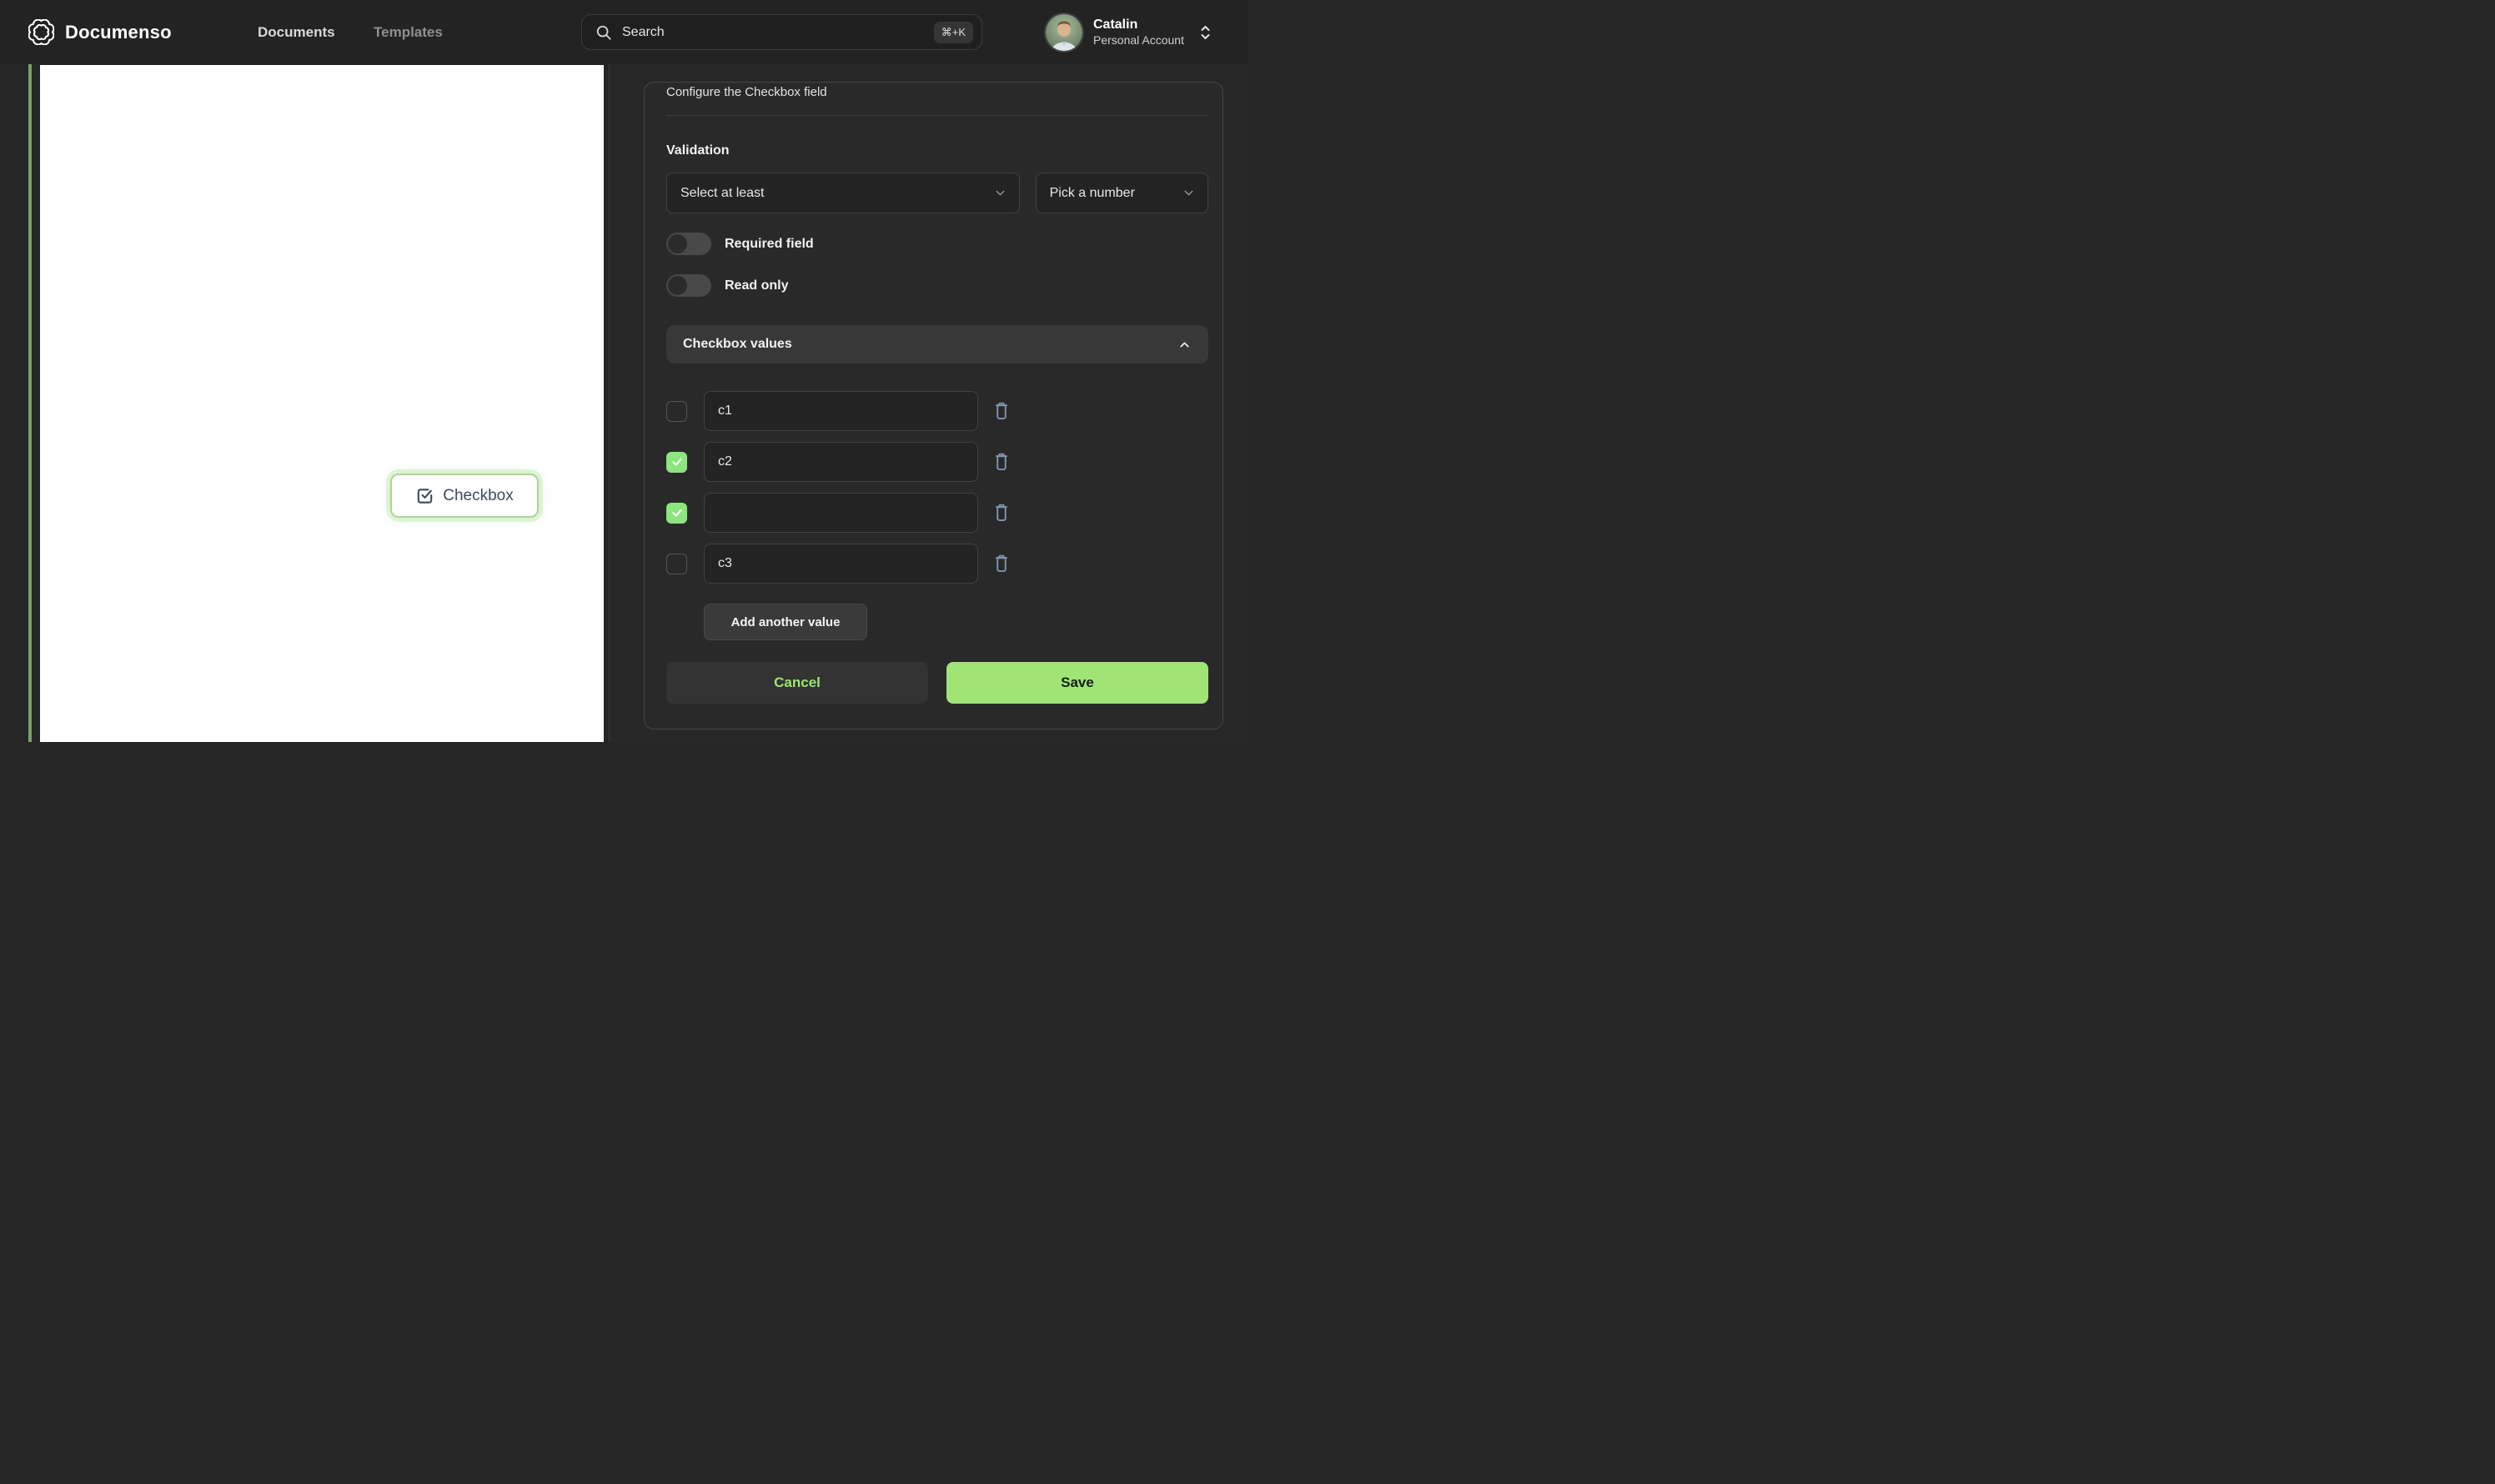 The height and width of the screenshot is (1484, 2495). Describe the element at coordinates (785, 622) in the screenshot. I see `add-another-value-button: Add another value` at that location.